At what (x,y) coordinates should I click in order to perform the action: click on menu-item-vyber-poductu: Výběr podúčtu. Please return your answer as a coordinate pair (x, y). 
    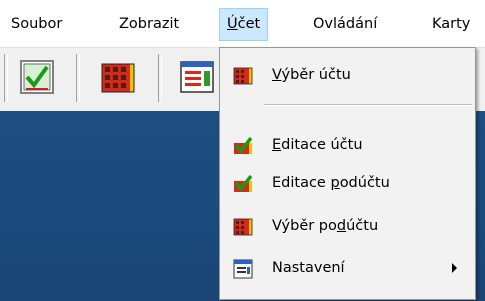
    Looking at the image, I should click on (347, 226).